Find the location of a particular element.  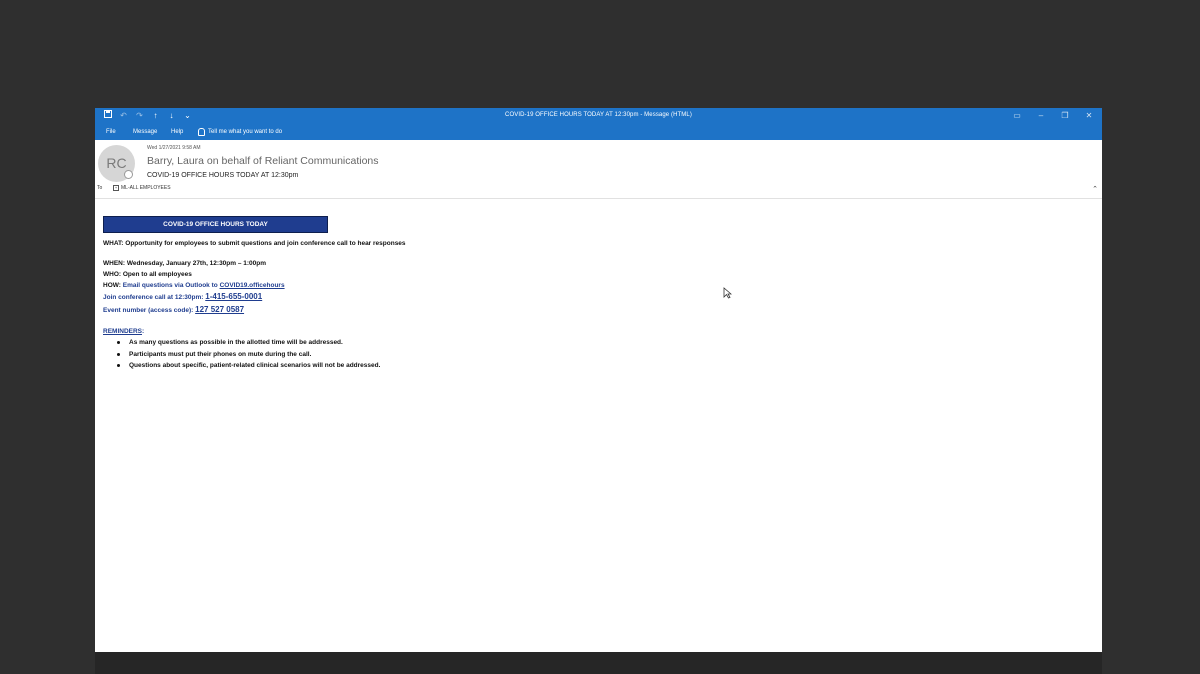

announcement-banner: COVID-19 OFFICE HOURS TODAY is located at coordinates (215, 224).